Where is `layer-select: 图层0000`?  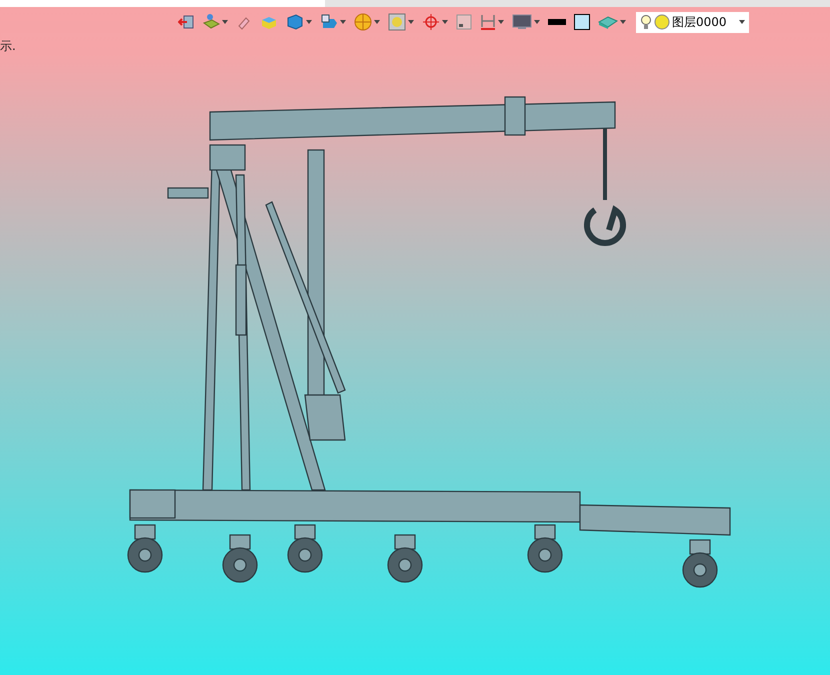 layer-select: 图层0000 is located at coordinates (692, 22).